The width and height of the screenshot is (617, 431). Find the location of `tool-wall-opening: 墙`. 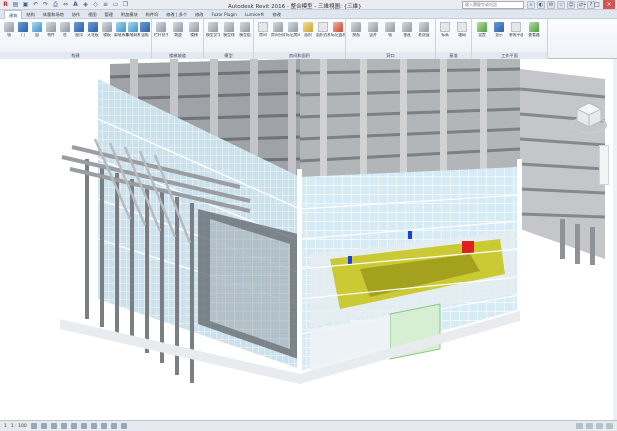

tool-wall-opening: 墙 is located at coordinates (390, 30).